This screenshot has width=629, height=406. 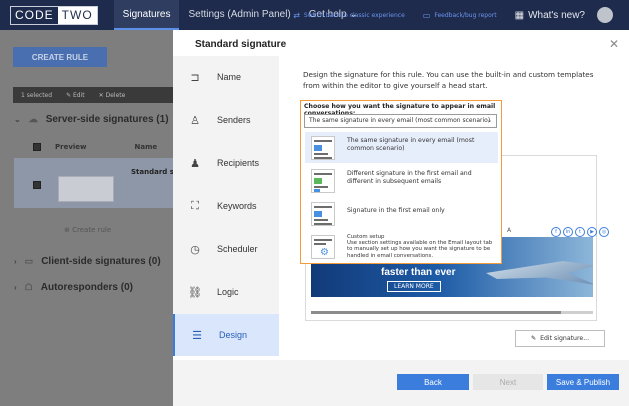 What do you see at coordinates (509, 230) in the screenshot?
I see `preview-partial-text: A` at bounding box center [509, 230].